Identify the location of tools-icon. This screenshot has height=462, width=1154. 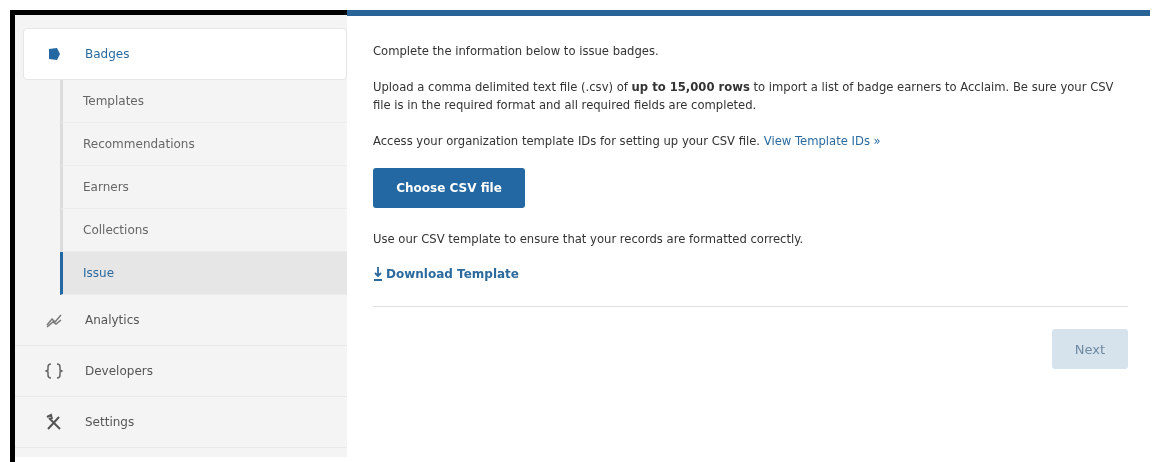
(54, 422).